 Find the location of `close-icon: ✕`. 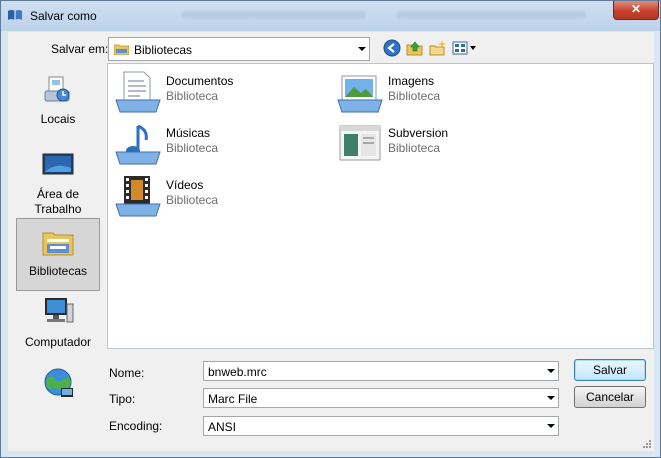

close-icon: ✕ is located at coordinates (636, 9).